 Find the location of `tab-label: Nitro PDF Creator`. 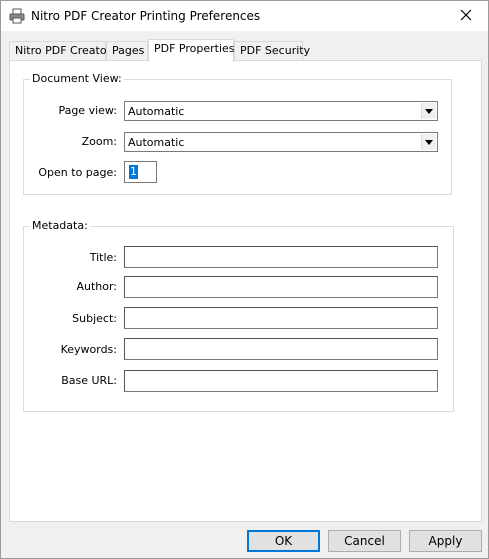

tab-label: Nitro PDF Creator is located at coordinates (63, 50).